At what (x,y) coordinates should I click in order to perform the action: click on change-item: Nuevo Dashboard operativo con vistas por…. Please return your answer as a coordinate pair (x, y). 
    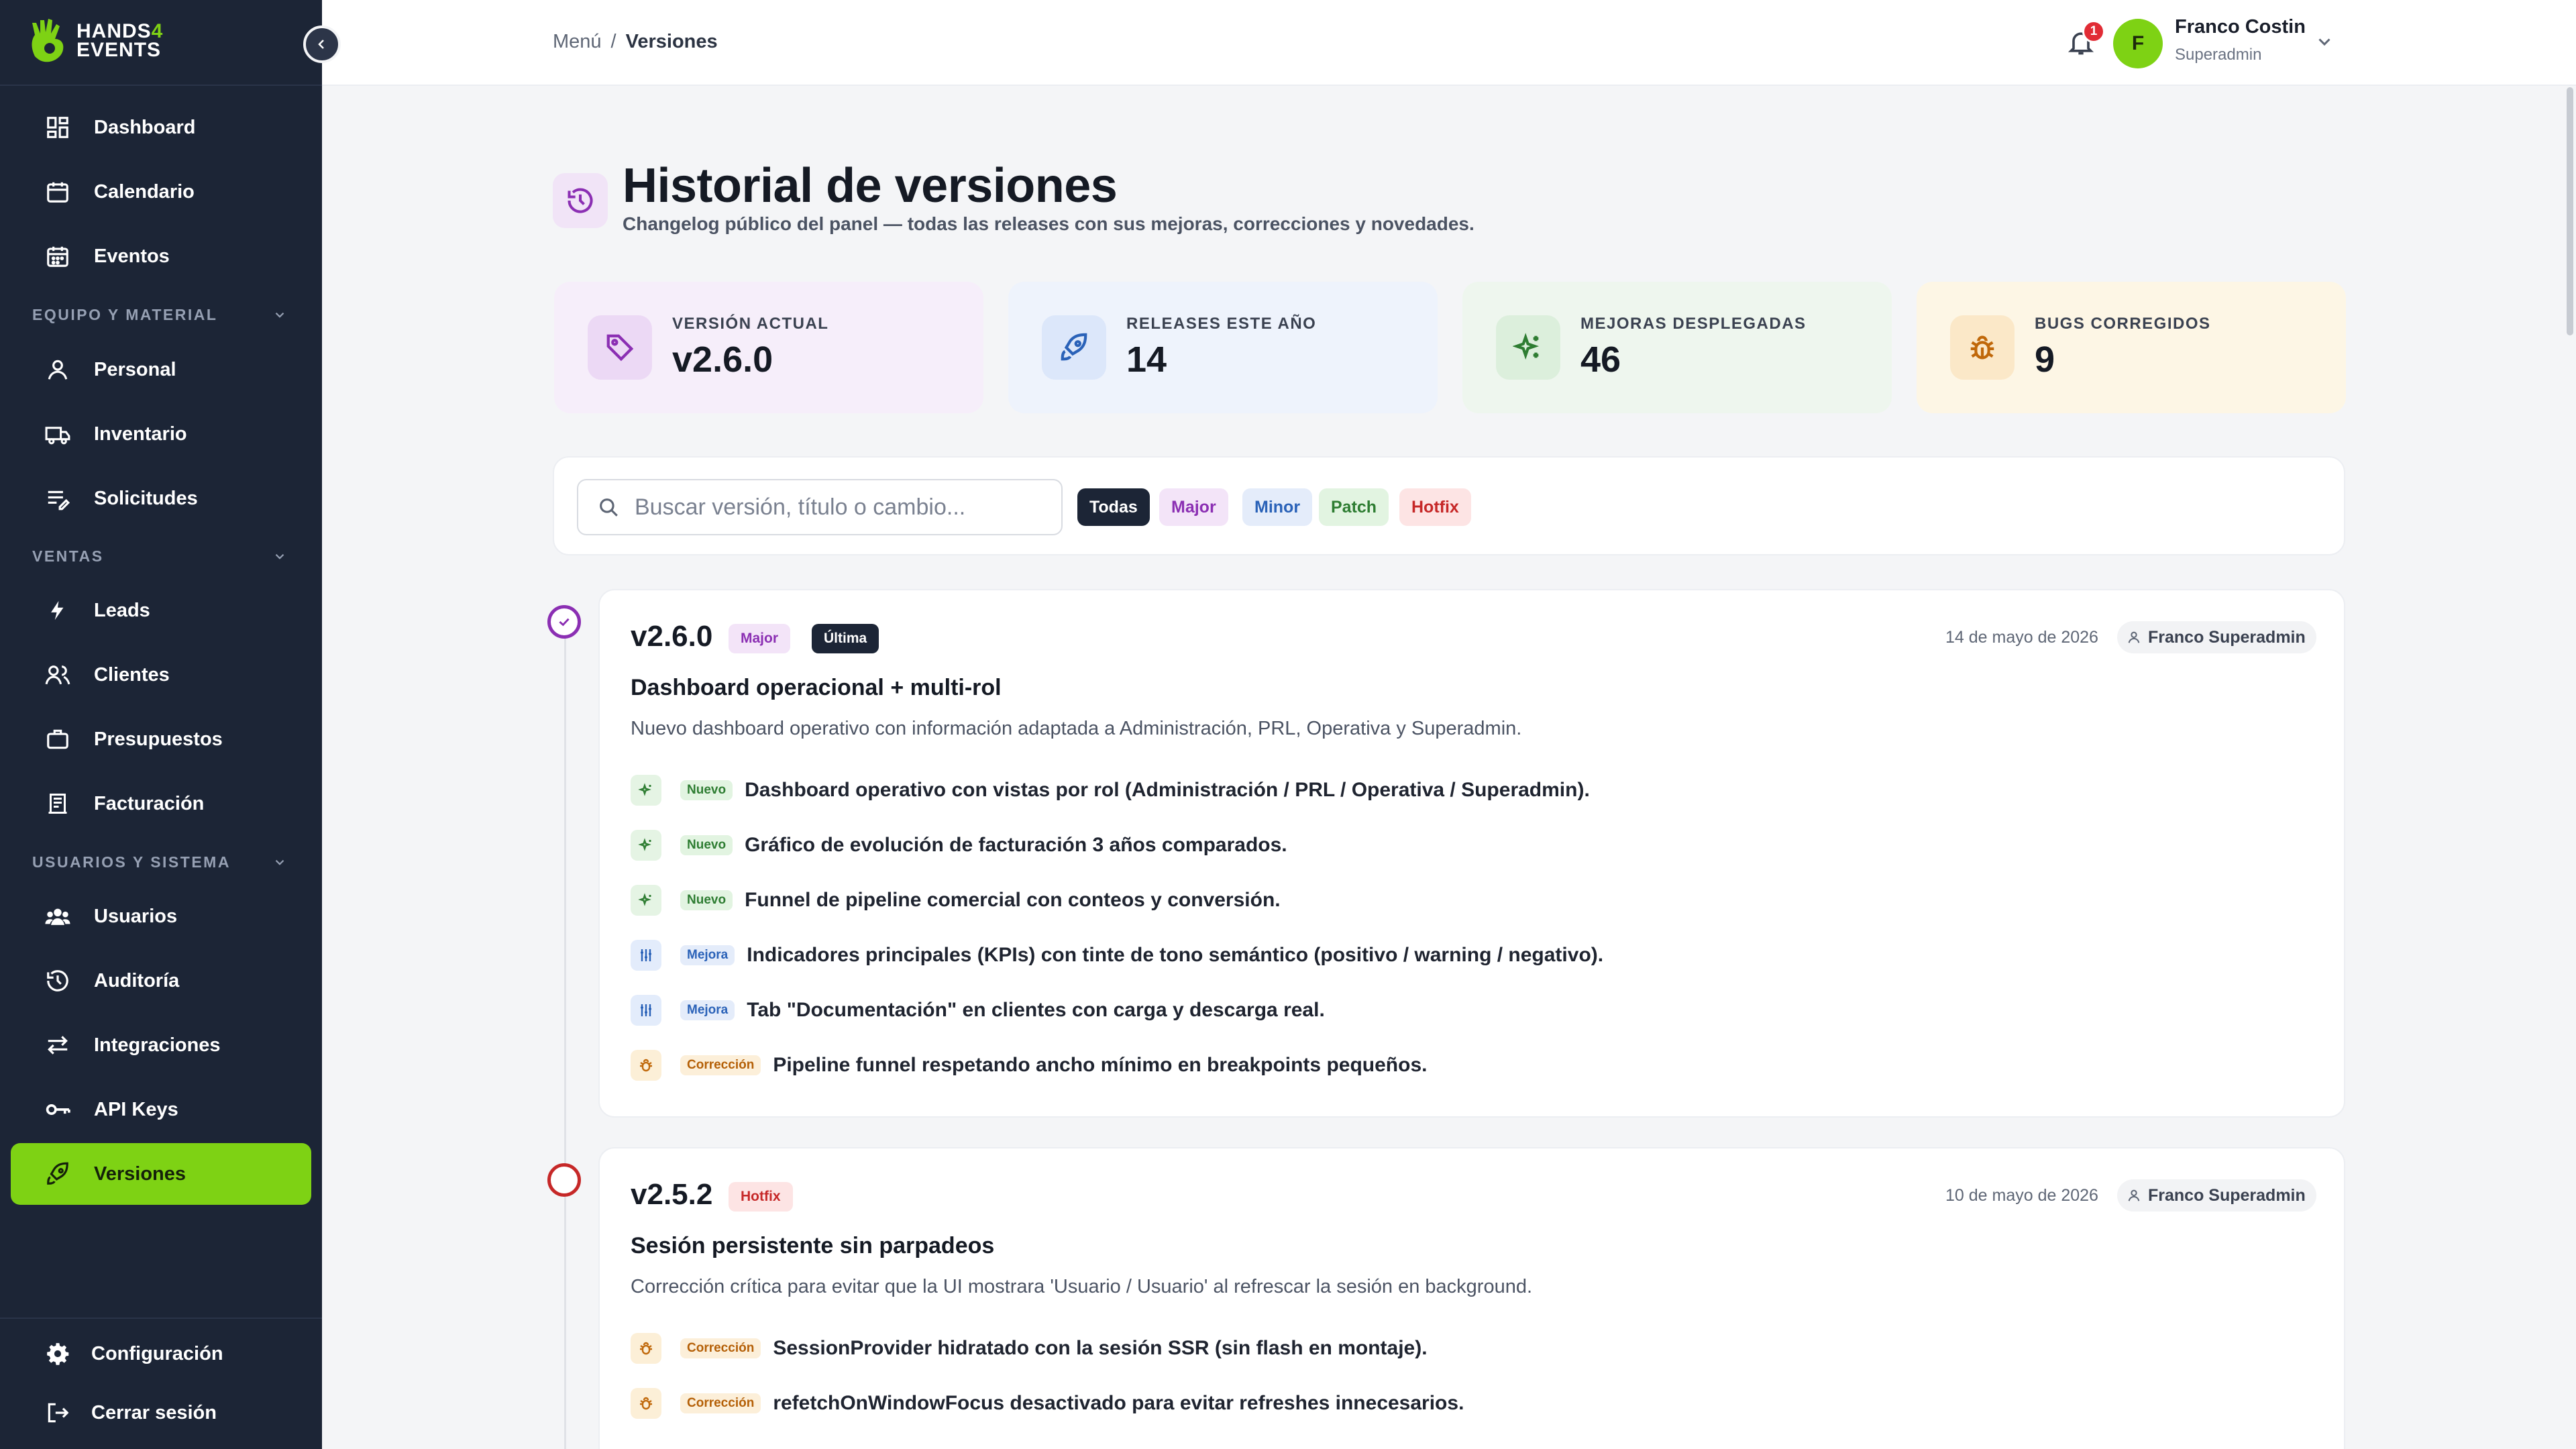
    Looking at the image, I should click on (1110, 790).